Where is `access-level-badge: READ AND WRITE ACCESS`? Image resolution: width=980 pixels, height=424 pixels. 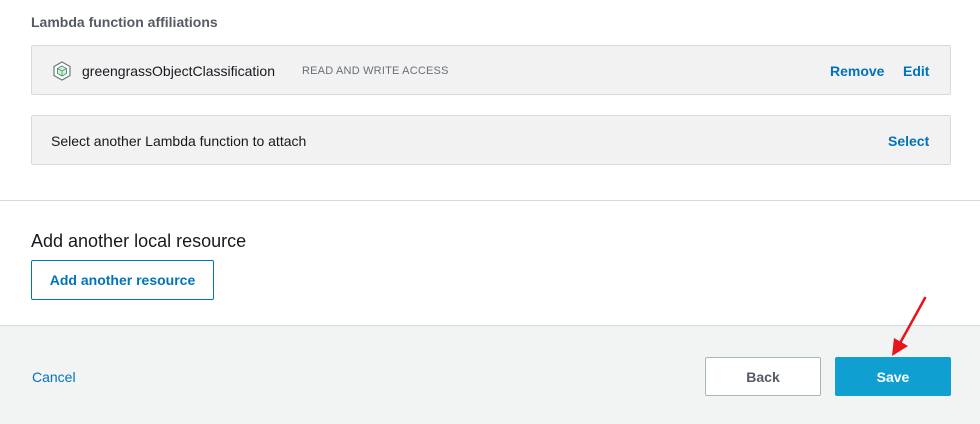
access-level-badge: READ AND WRITE ACCESS is located at coordinates (375, 71).